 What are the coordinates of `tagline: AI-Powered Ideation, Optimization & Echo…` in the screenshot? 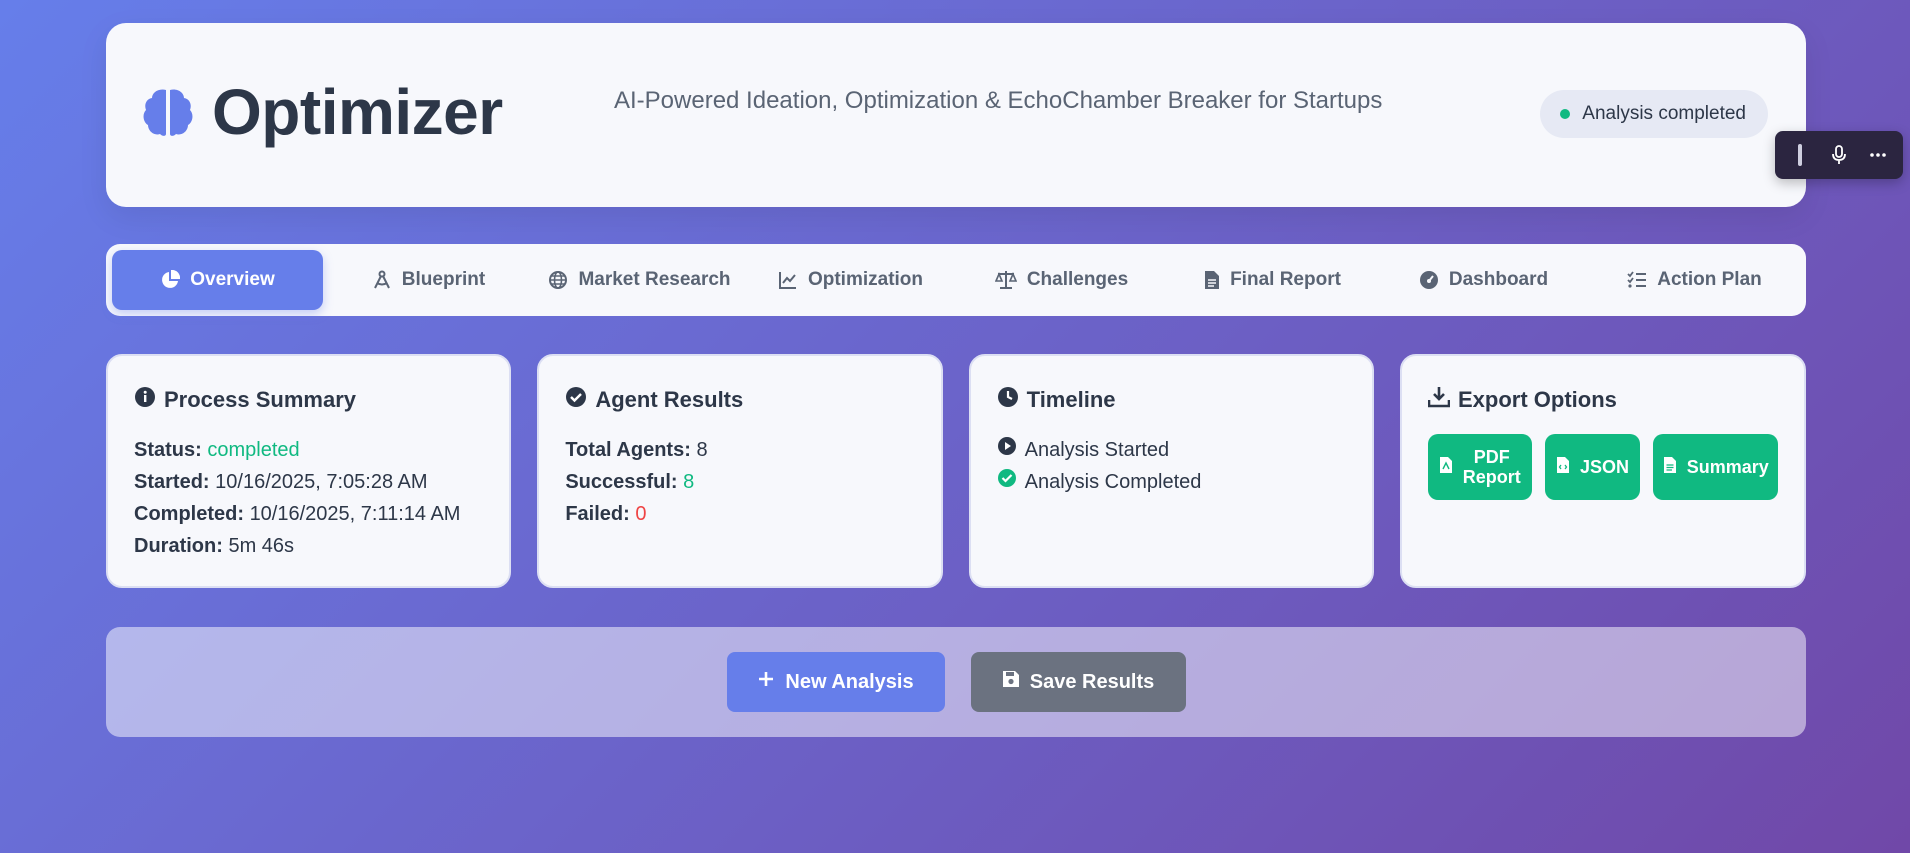 It's located at (998, 100).